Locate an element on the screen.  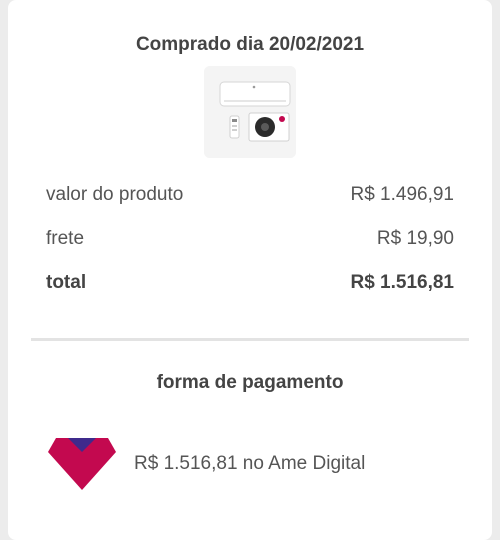
summary-row-label: valor do produto is located at coordinates (115, 194).